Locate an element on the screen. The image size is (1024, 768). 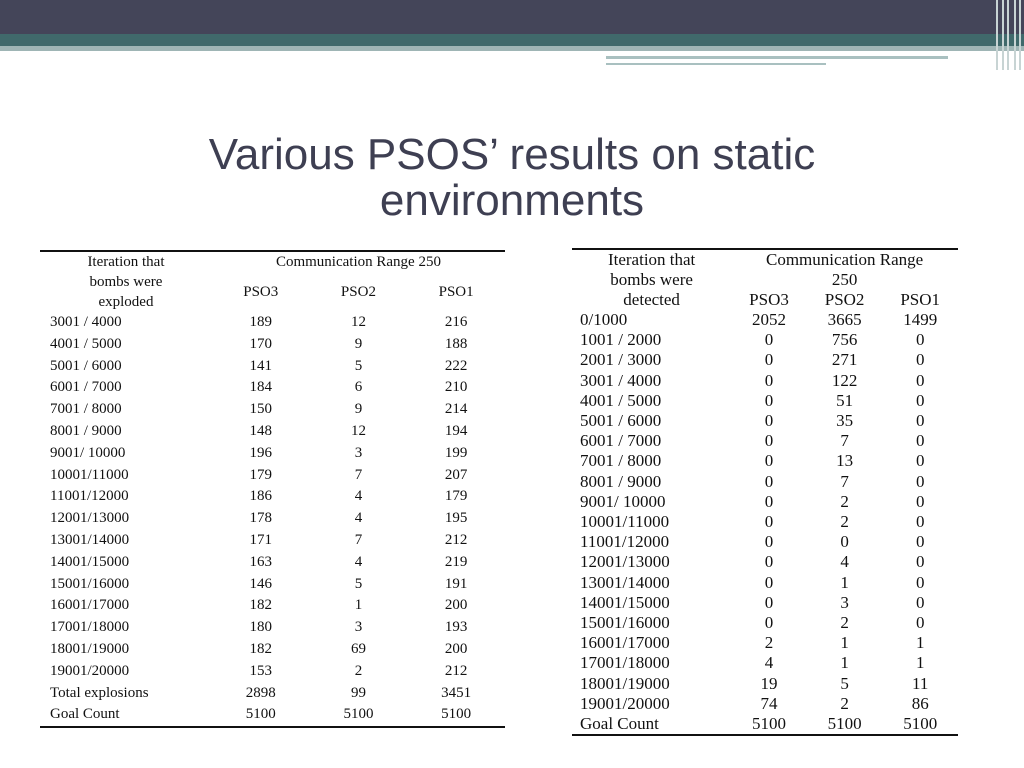
table-row: 4001 / 5000 0 51 0 is located at coordinates (765, 401).